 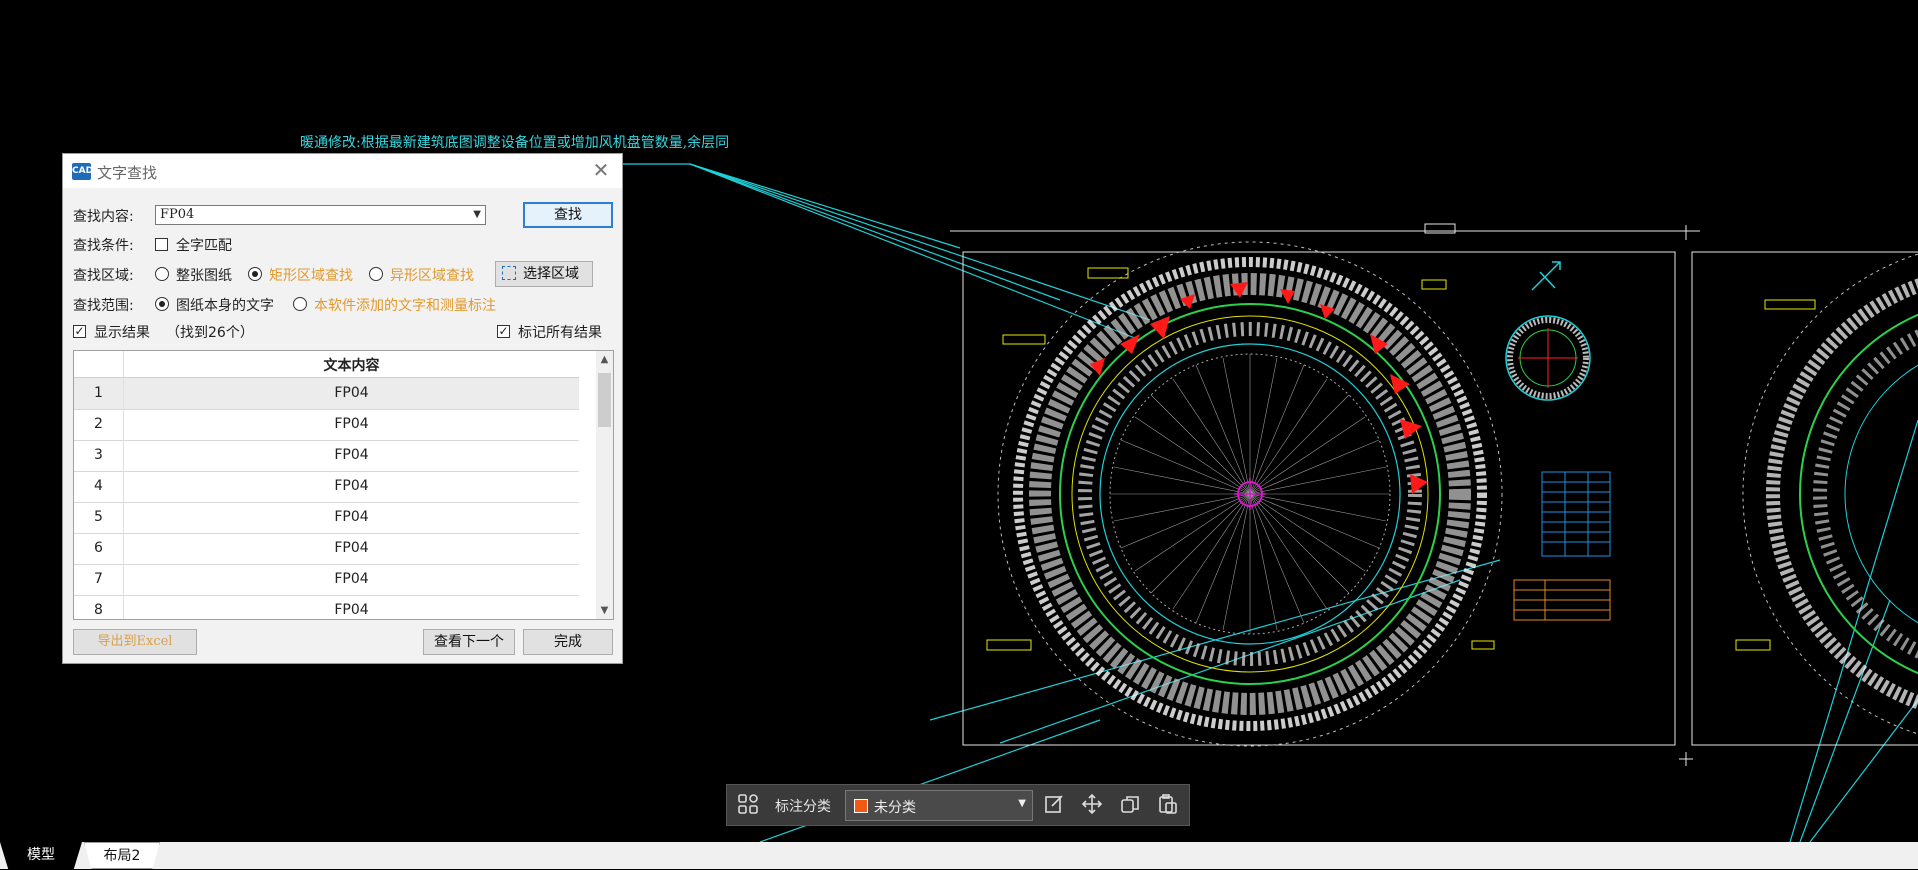 What do you see at coordinates (99, 548) in the screenshot?
I see `row-index: 6` at bounding box center [99, 548].